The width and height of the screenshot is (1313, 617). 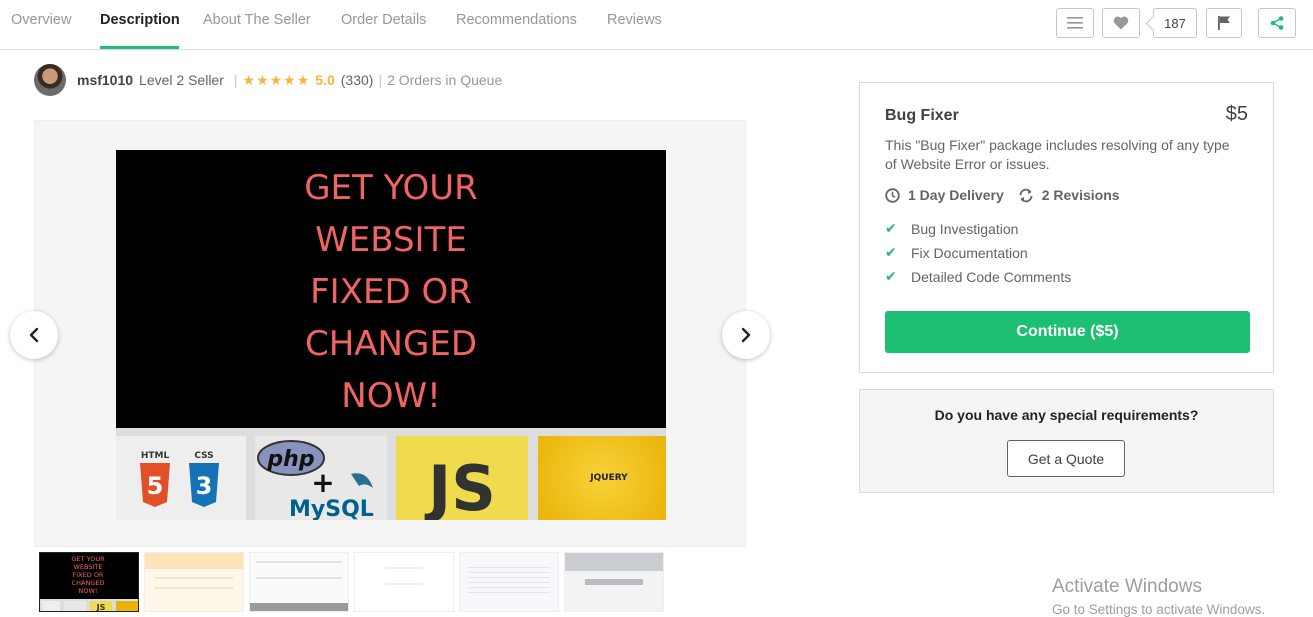 What do you see at coordinates (1066, 415) in the screenshot?
I see `special-requirements-prompt: Do you have any special requirements?` at bounding box center [1066, 415].